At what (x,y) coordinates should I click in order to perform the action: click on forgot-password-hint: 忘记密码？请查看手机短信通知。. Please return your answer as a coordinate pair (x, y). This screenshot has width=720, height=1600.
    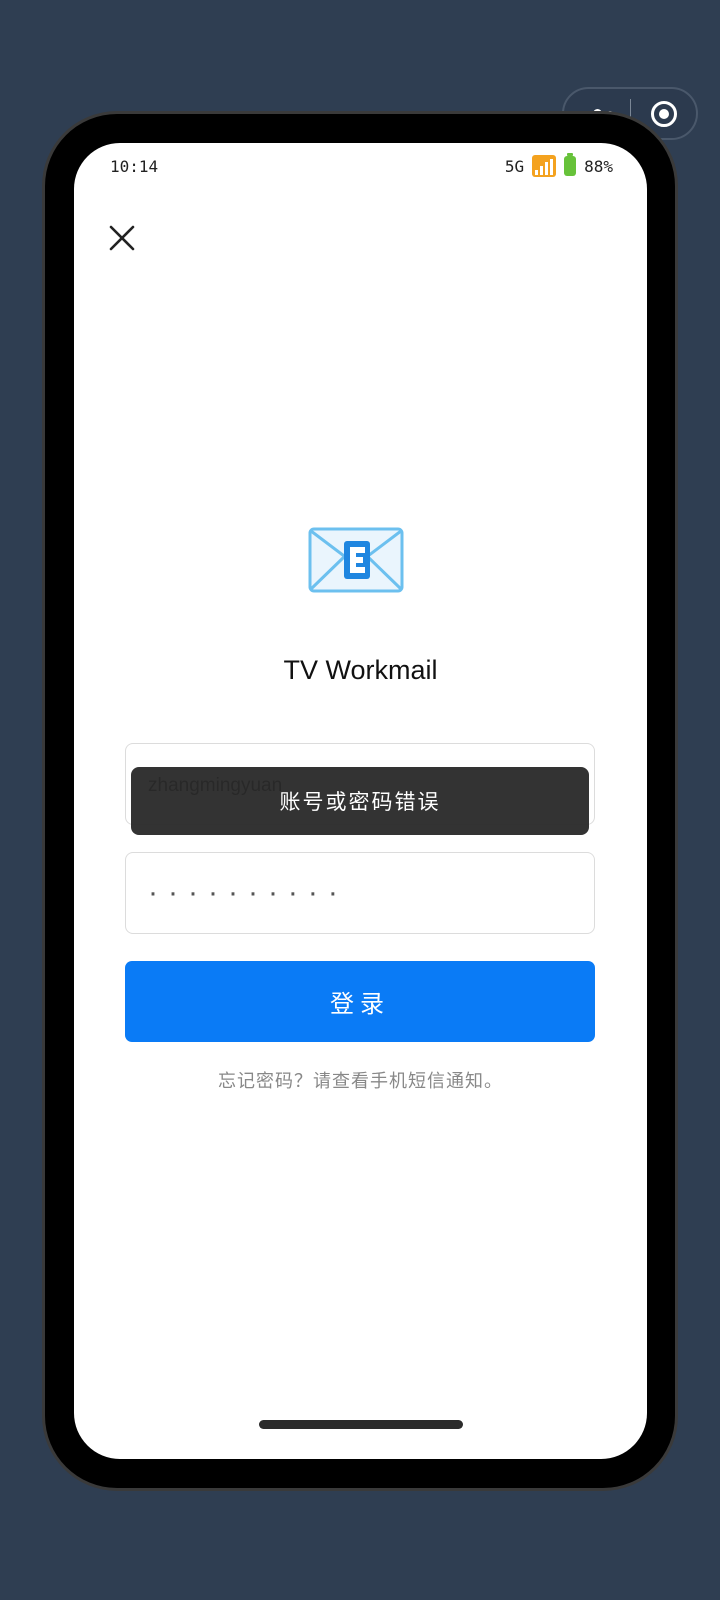
    Looking at the image, I should click on (360, 1081).